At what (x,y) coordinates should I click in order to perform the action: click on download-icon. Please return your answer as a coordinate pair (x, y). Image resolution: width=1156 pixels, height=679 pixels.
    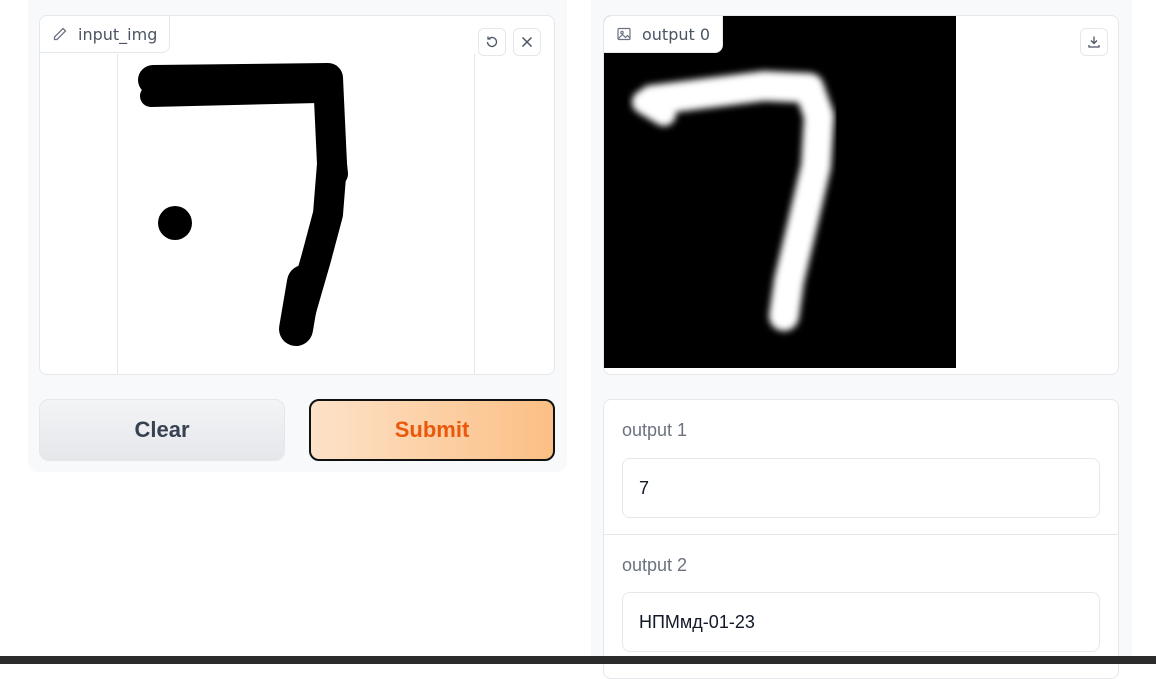
    Looking at the image, I should click on (1094, 42).